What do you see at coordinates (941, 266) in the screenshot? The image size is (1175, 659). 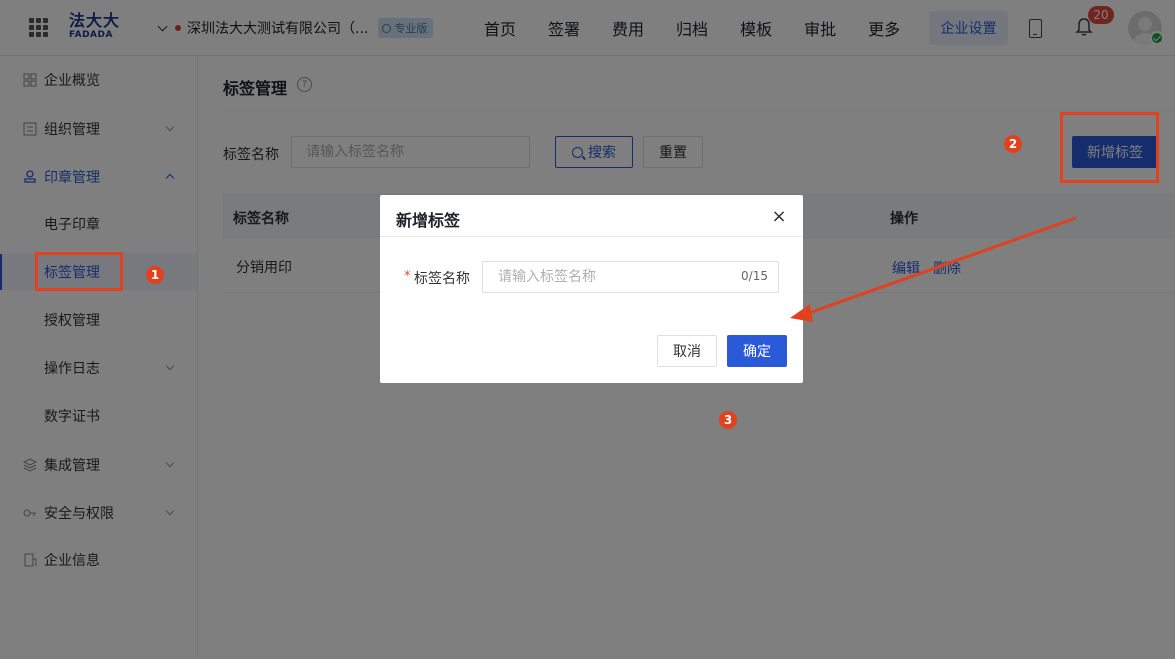 I see `arrow-line` at bounding box center [941, 266].